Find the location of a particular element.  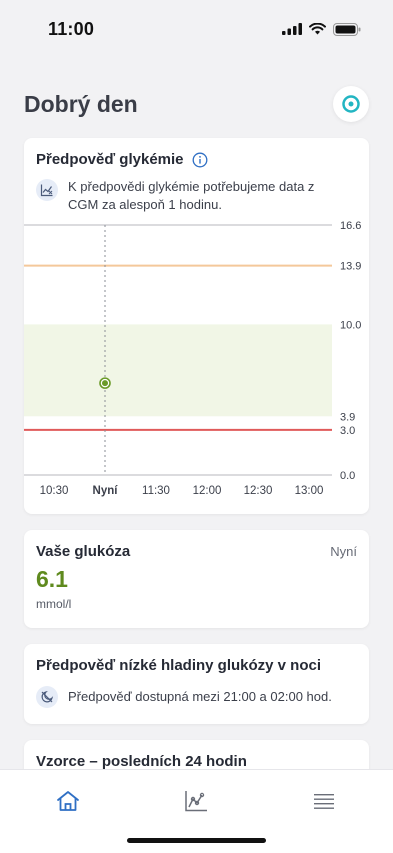

menu-icon is located at coordinates (324, 801).